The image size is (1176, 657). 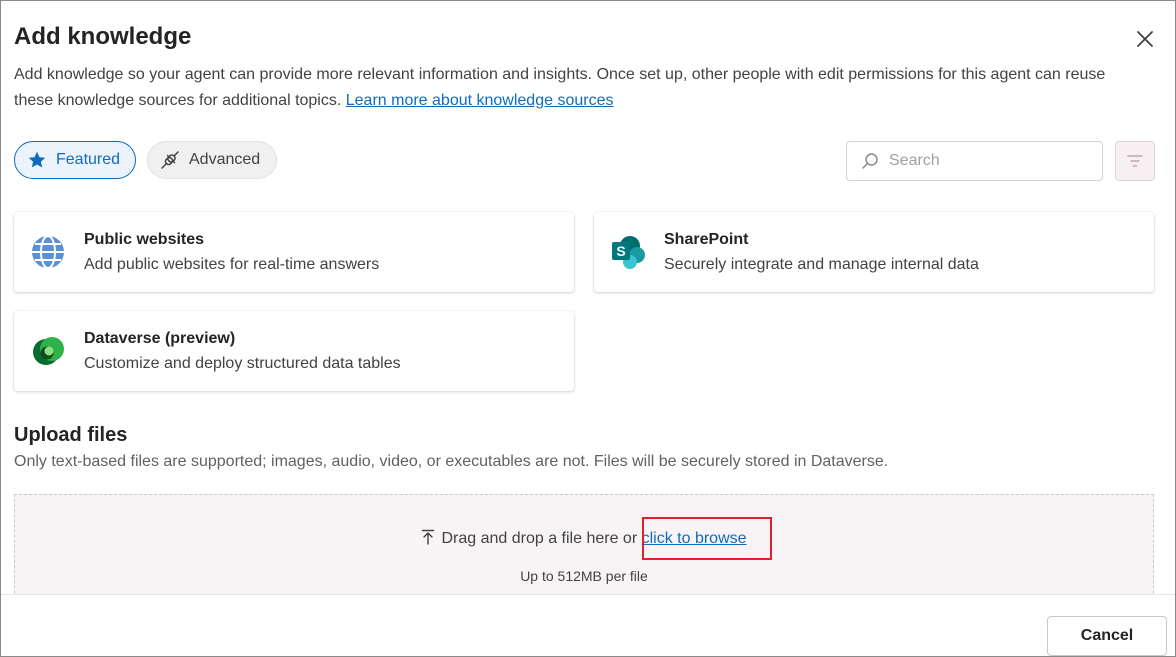 I want to click on star-icon, so click(x=37, y=160).